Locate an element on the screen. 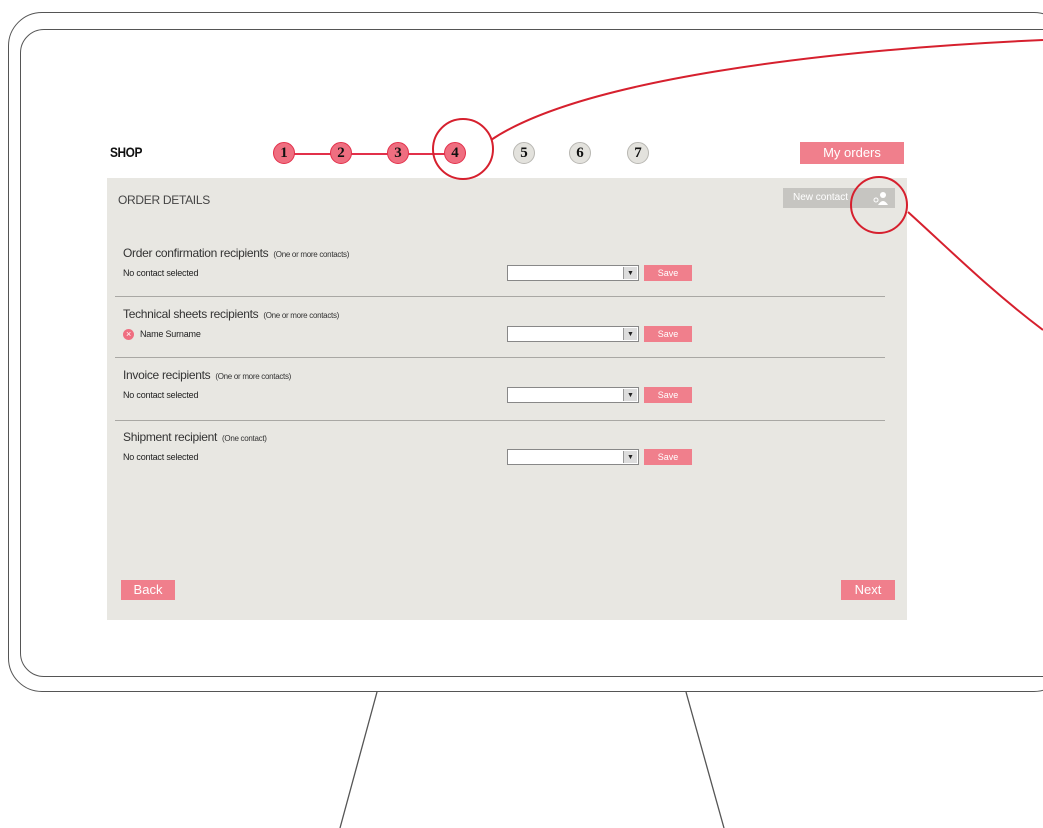 The height and width of the screenshot is (828, 1043). section-status: × Name Surname is located at coordinates (162, 335).